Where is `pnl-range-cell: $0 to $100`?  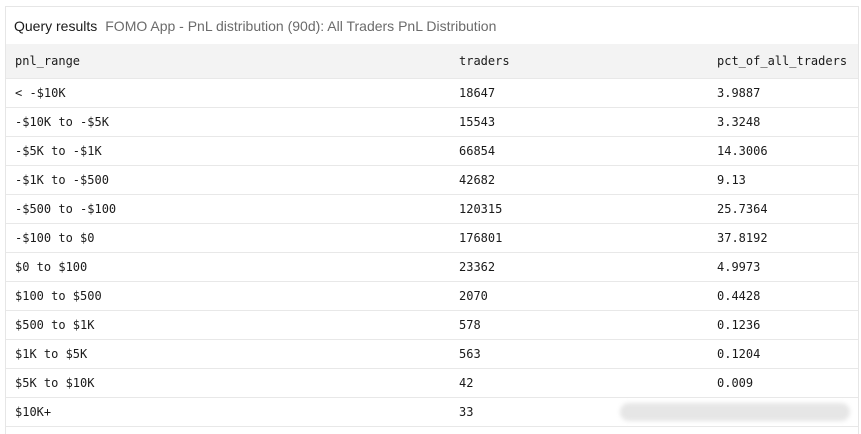 pnl-range-cell: $0 to $100 is located at coordinates (228, 267).